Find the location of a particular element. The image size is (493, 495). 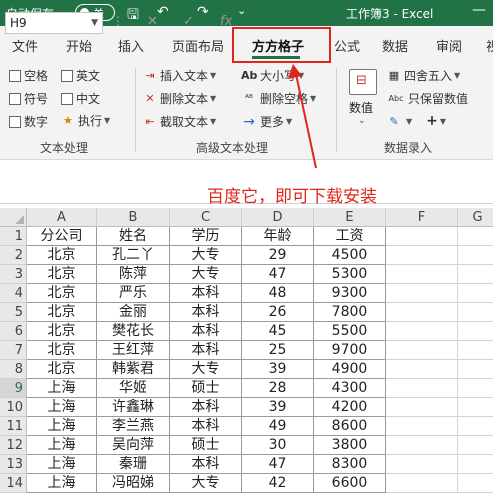

checkbox-chinese: 中文 is located at coordinates (80, 98).